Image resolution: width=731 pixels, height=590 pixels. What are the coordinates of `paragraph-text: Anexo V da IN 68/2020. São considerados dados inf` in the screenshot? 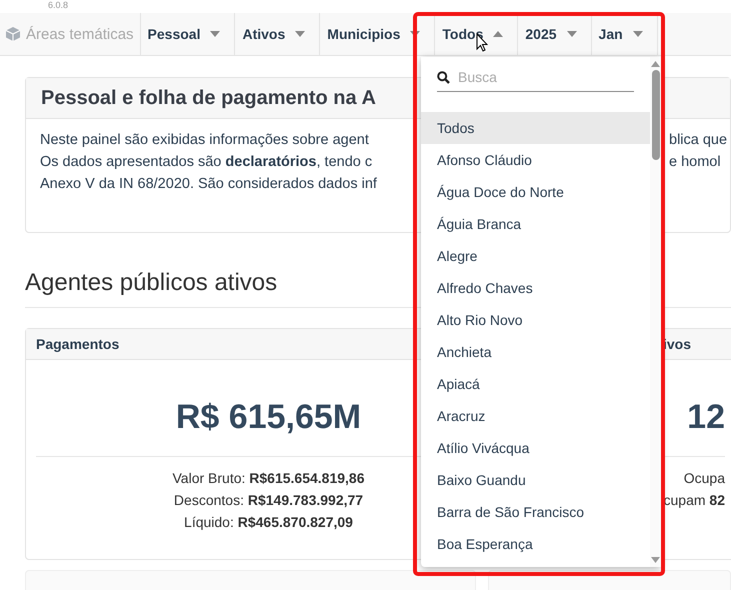 It's located at (209, 184).